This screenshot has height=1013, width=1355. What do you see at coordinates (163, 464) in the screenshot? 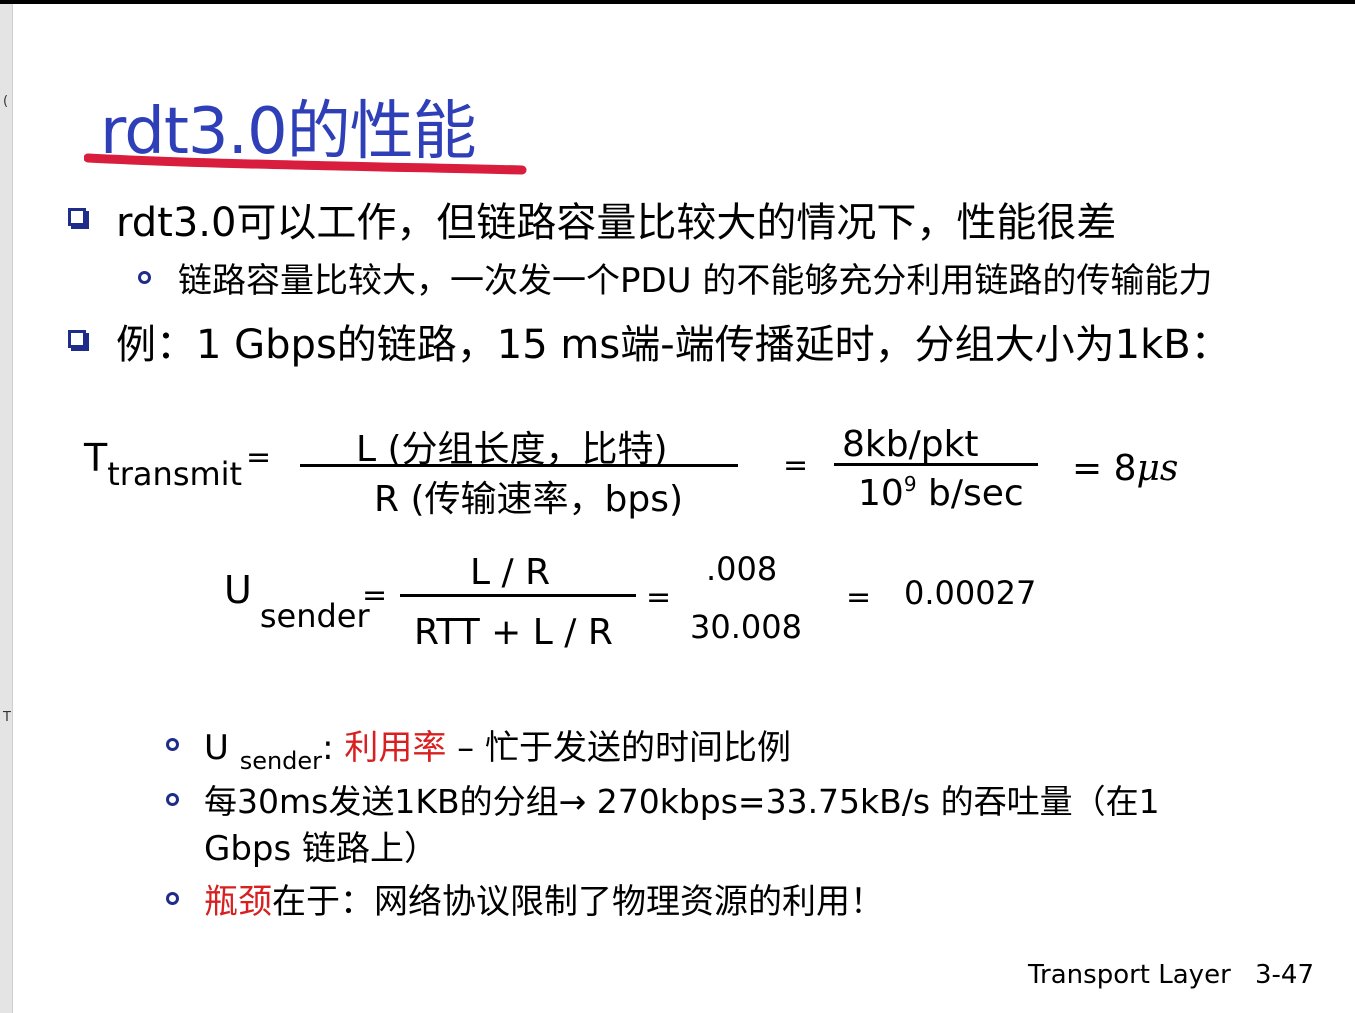
I see `formula-lhs: Ttransmit` at bounding box center [163, 464].